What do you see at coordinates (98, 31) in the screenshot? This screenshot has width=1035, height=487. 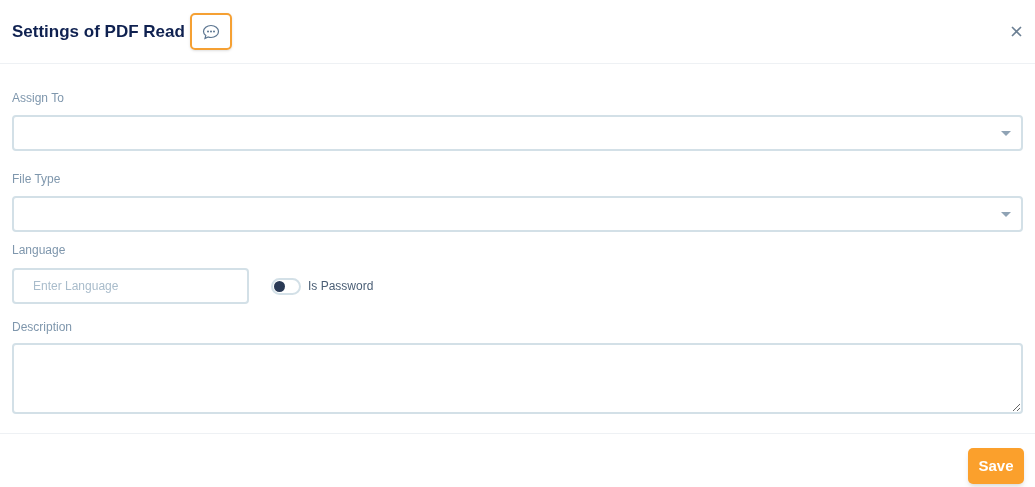 I see `dialog-title: Settings of PDF Read` at bounding box center [98, 31].